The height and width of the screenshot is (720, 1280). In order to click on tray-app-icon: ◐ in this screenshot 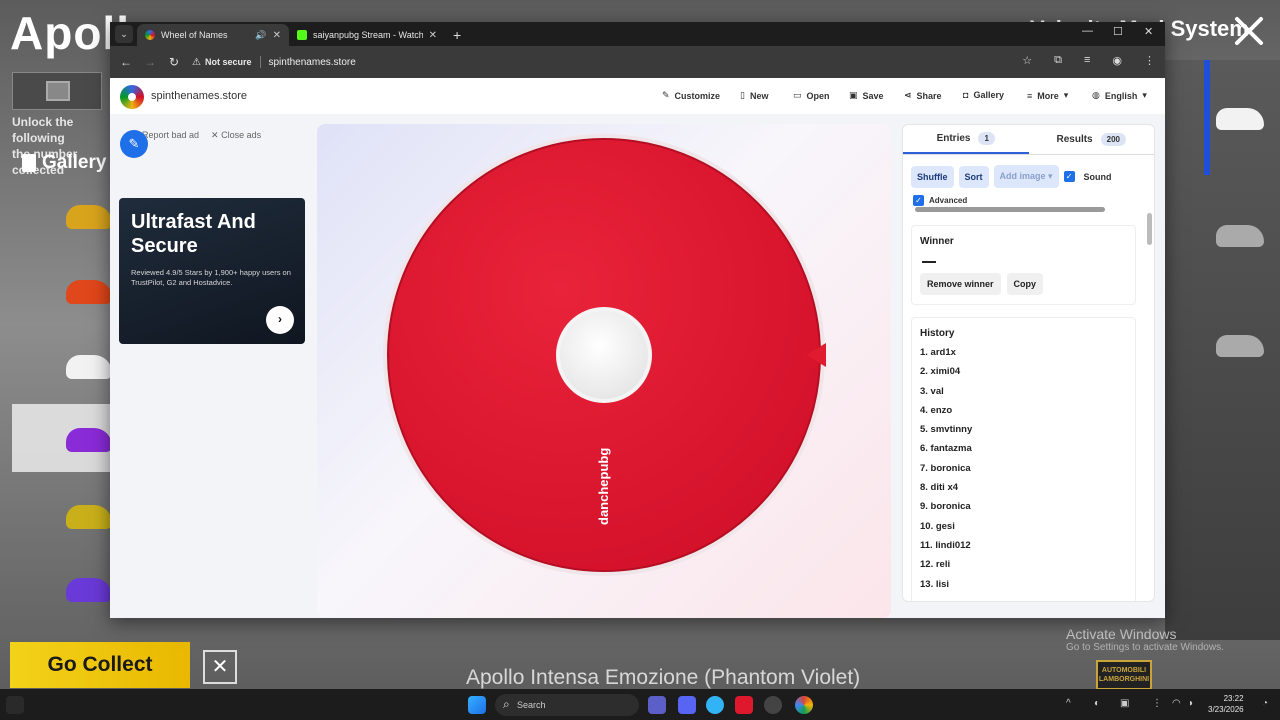, I will do `click(1097, 703)`.